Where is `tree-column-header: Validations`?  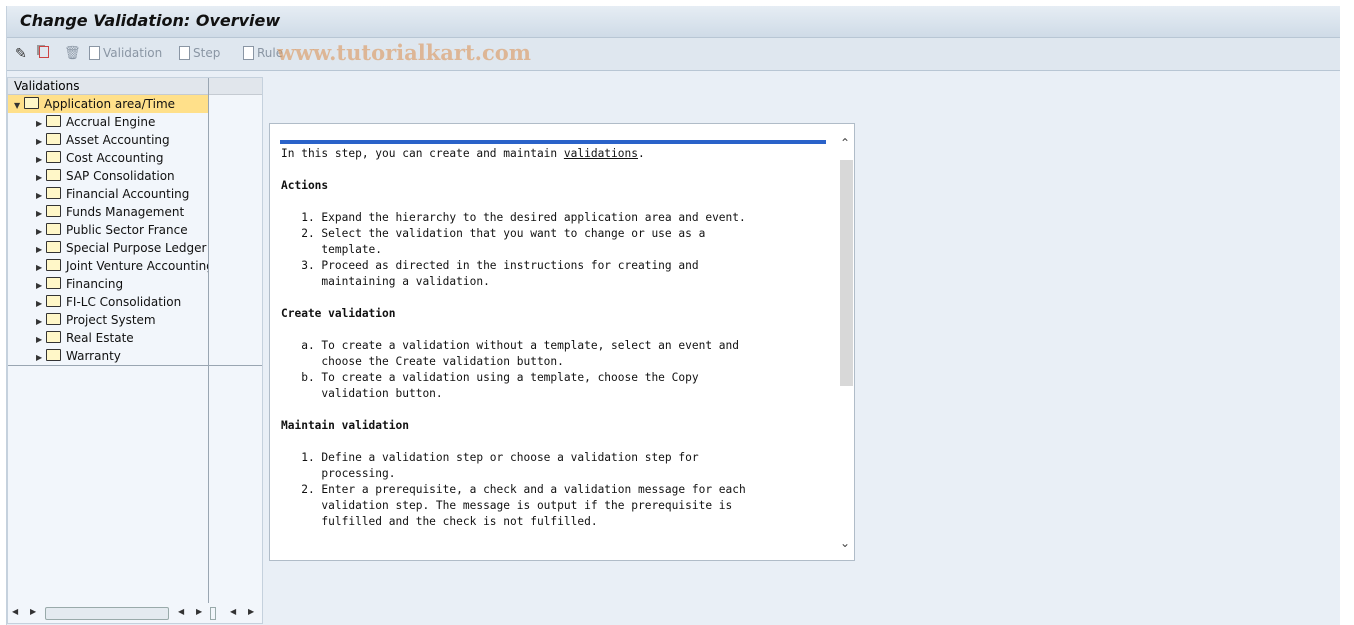
tree-column-header: Validations is located at coordinates (135, 86).